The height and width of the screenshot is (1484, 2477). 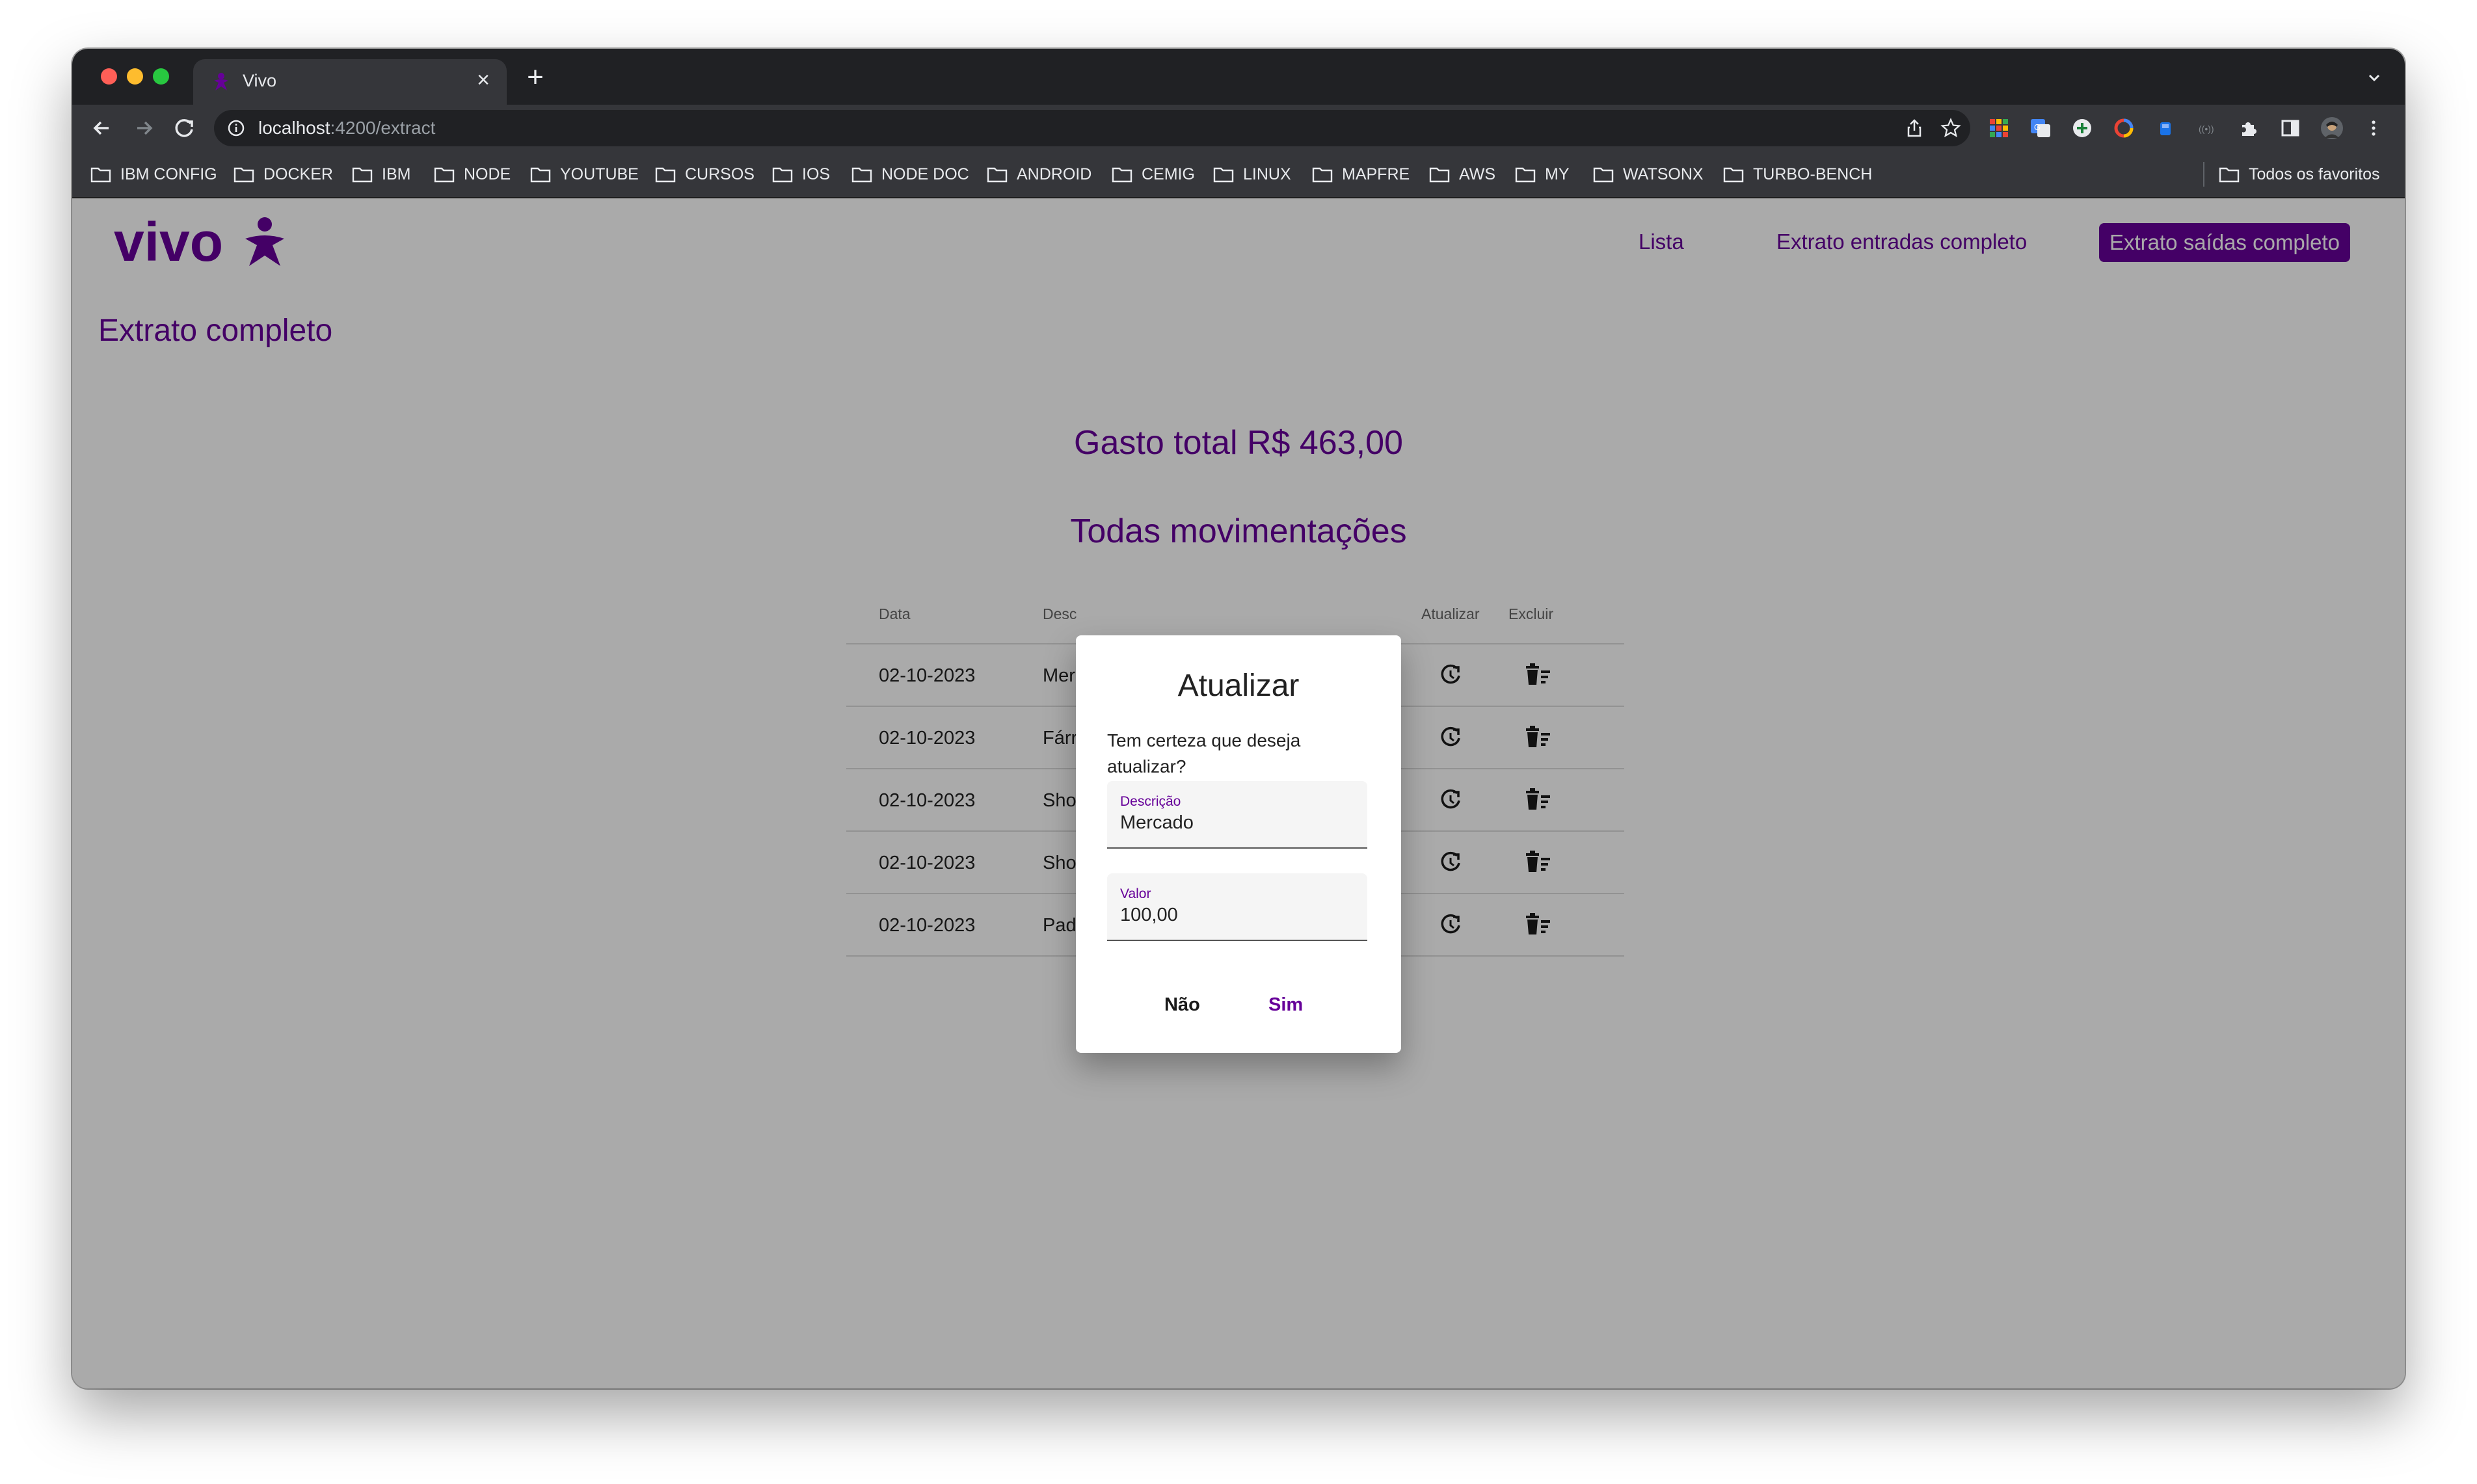 I want to click on bookmark-star-icon, so click(x=1951, y=128).